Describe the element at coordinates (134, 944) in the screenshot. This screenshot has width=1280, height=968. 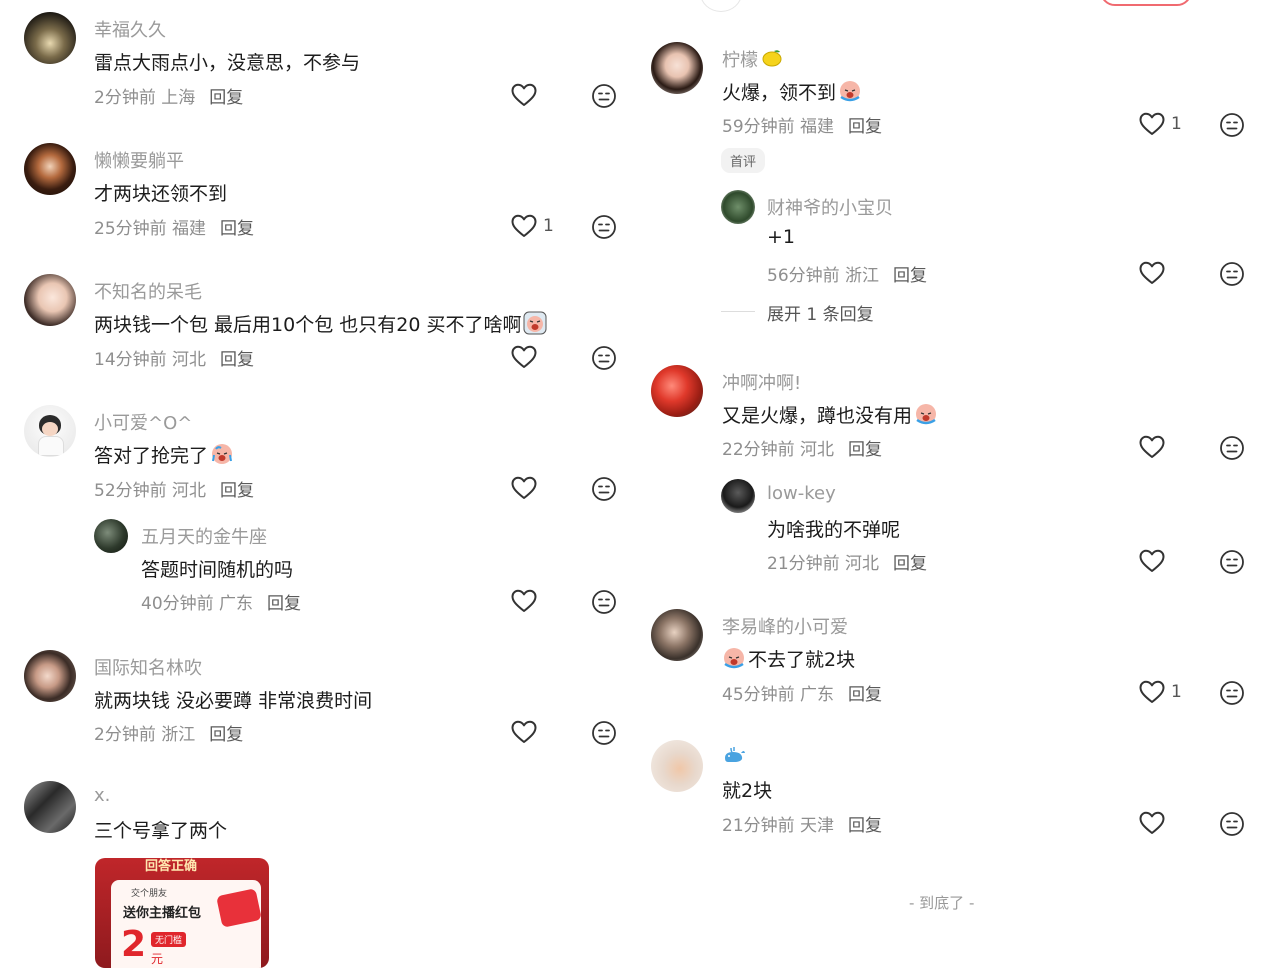
I see `card-amount: 2` at that location.